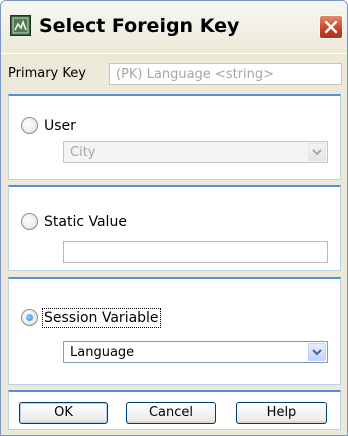 This screenshot has height=436, width=348. I want to click on session-variable-dropdown: Language, so click(195, 352).